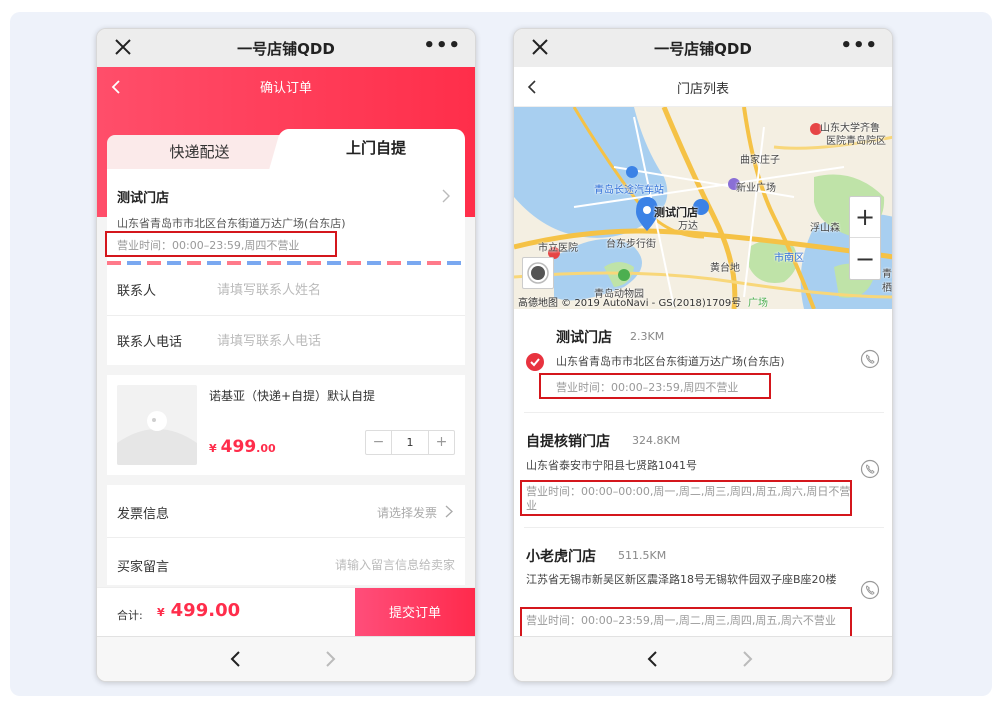 This screenshot has width=1000, height=710. What do you see at coordinates (865, 259) in the screenshot?
I see `zoom-out-button: −` at bounding box center [865, 259].